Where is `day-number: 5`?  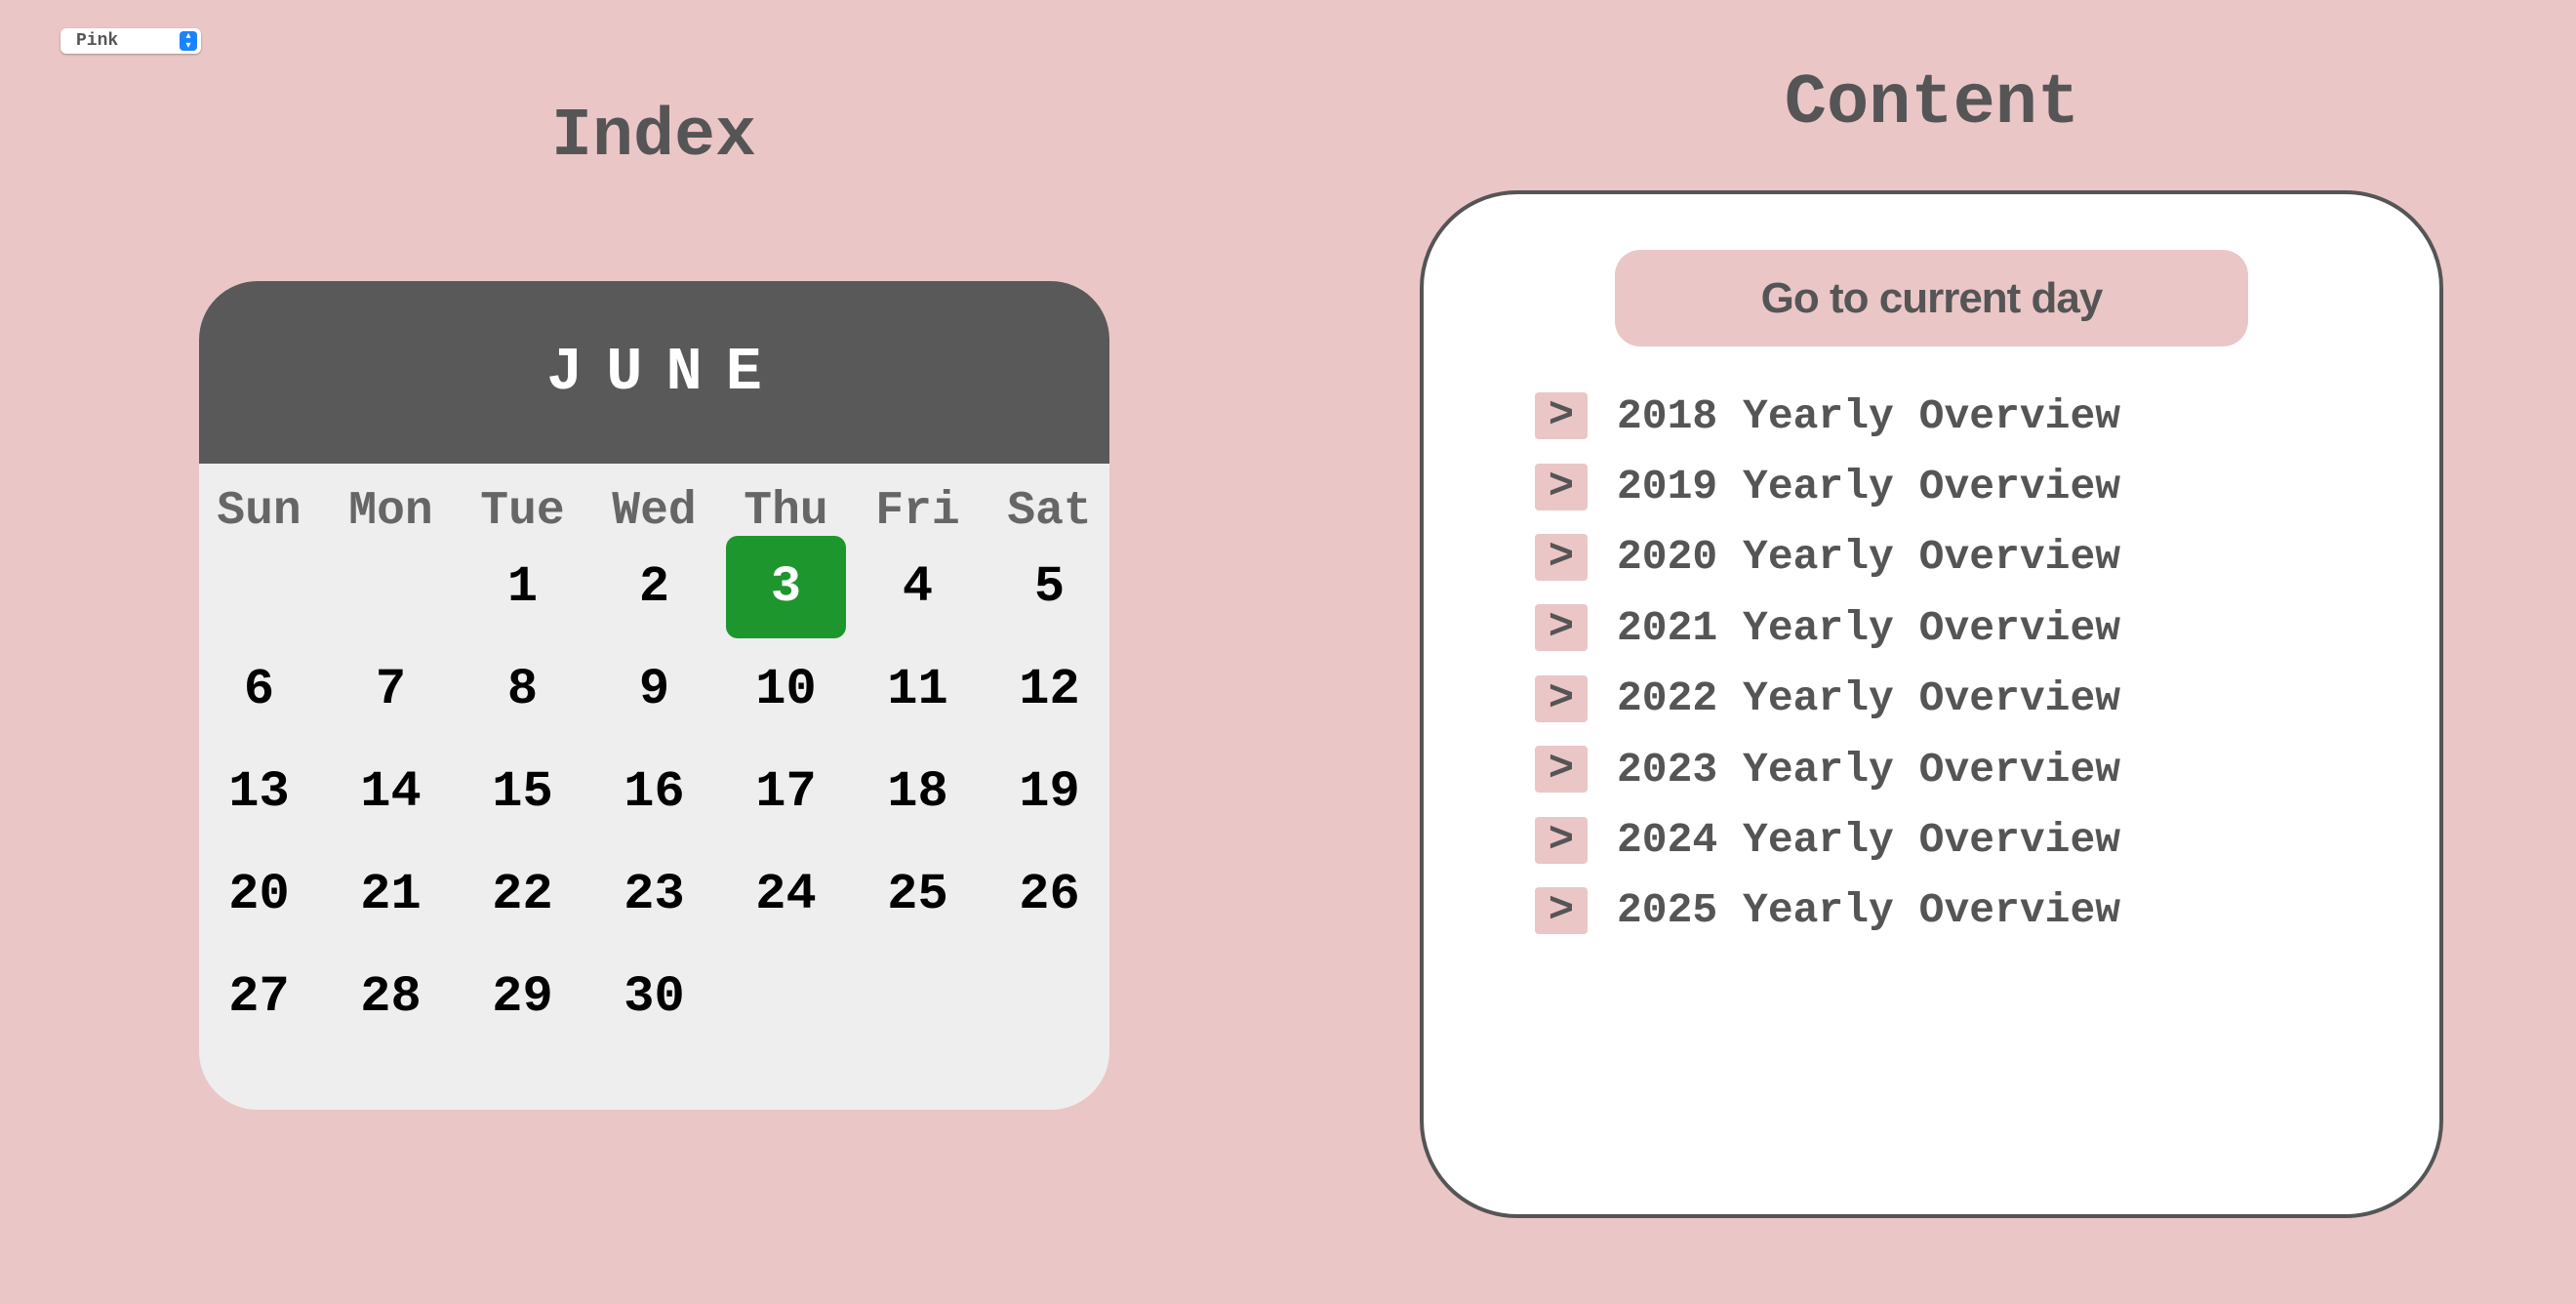 day-number: 5 is located at coordinates (1049, 587).